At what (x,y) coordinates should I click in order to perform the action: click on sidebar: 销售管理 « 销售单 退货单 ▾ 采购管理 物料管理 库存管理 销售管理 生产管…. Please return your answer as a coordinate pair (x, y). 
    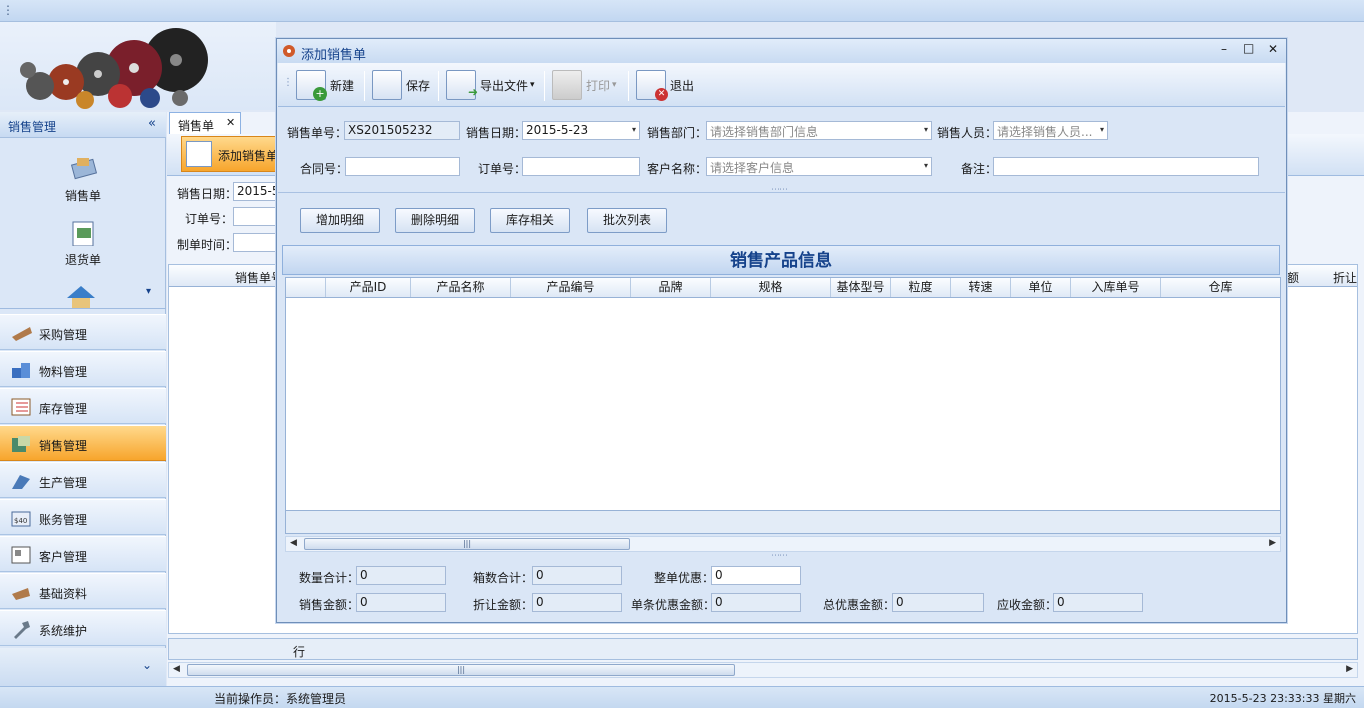
    Looking at the image, I should click on (83, 399).